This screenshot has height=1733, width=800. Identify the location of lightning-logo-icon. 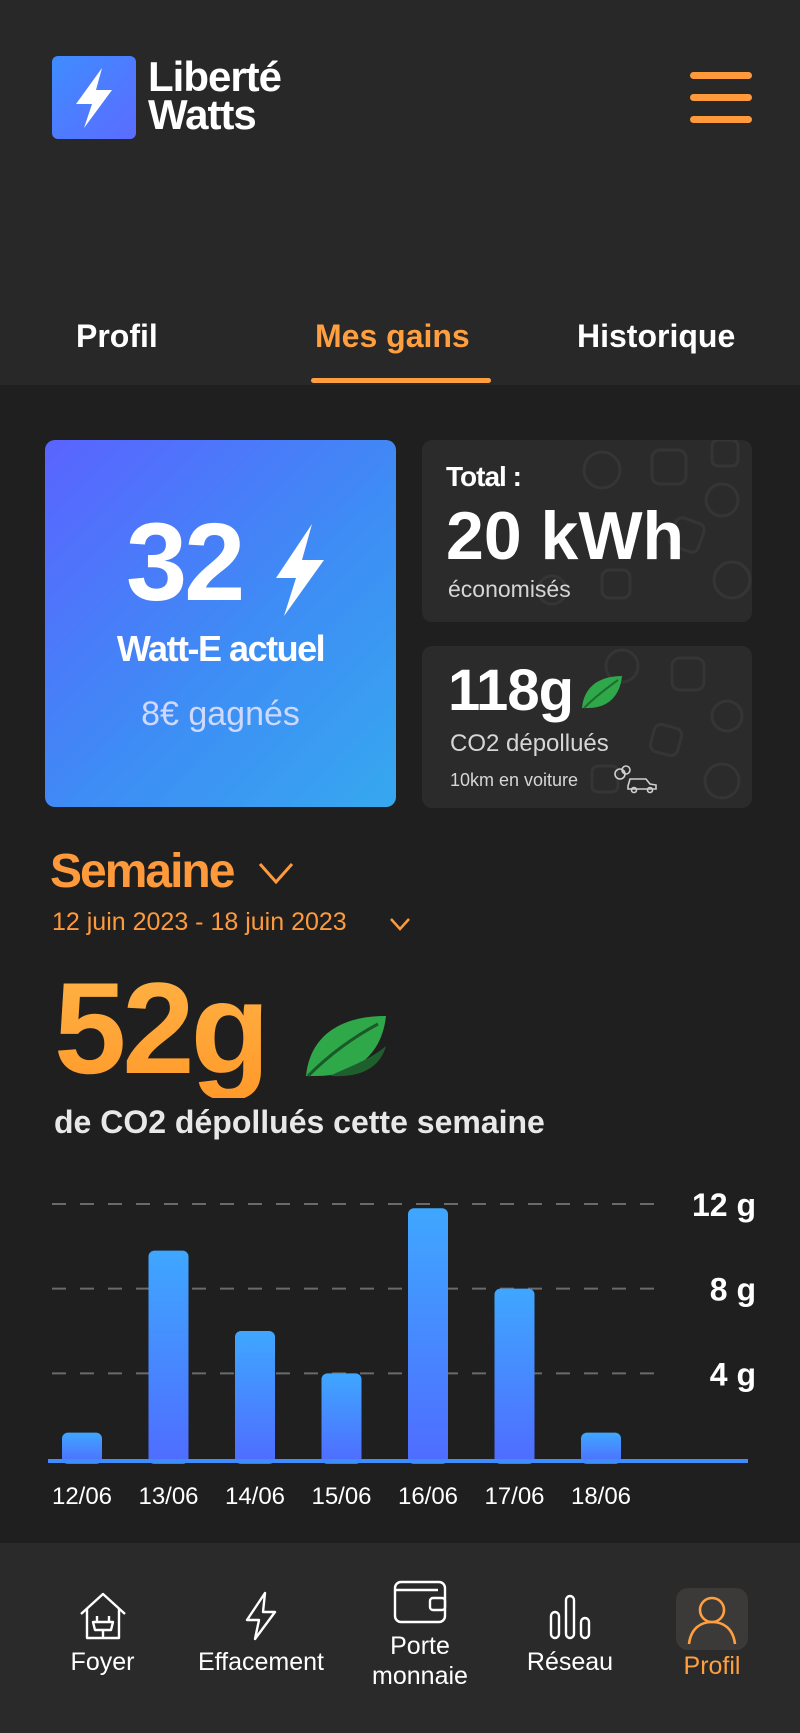
(94, 98).